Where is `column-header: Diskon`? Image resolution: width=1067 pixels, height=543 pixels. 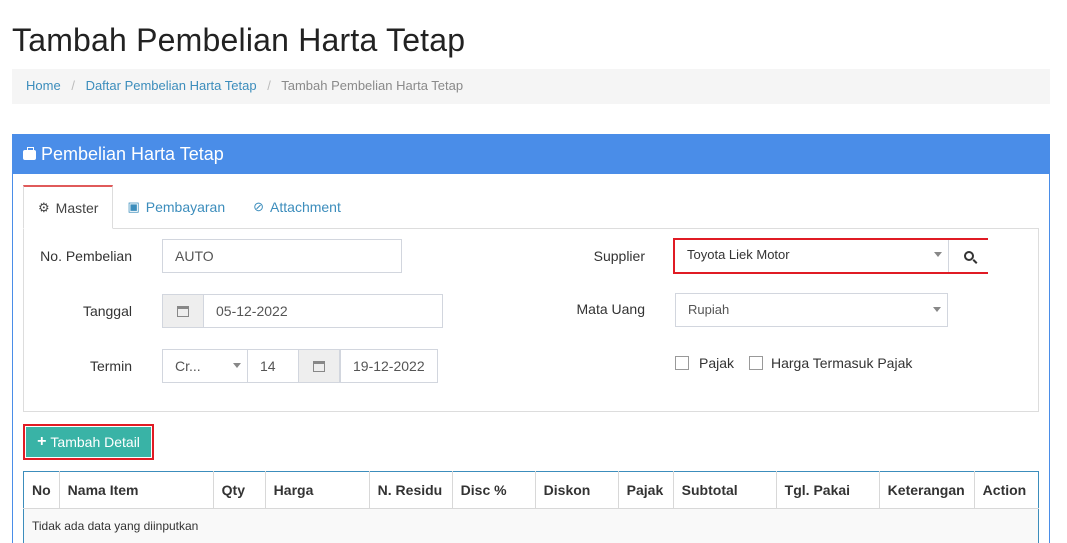
column-header: Diskon is located at coordinates (577, 490).